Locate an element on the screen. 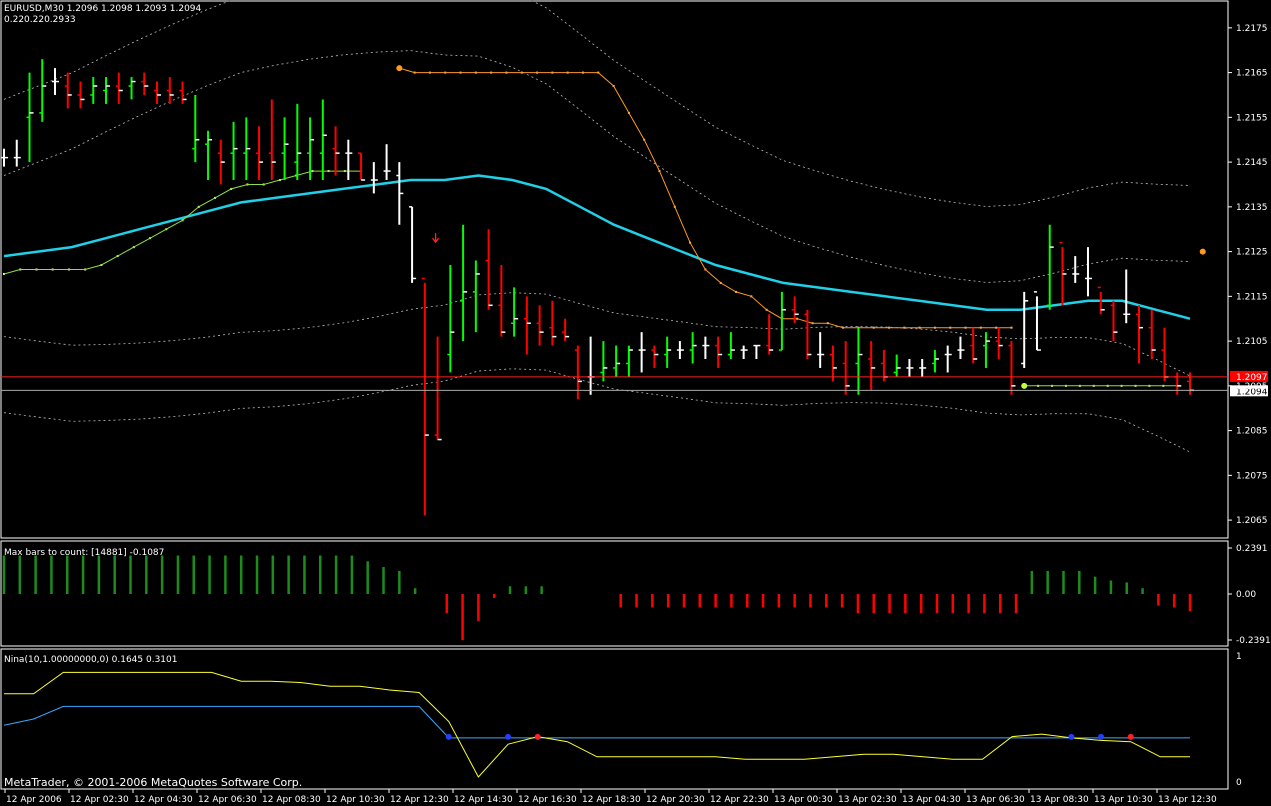 Image resolution: width=1271 pixels, height=806 pixels. time-tick-label: 12 Apr 12:30 is located at coordinates (419, 800).